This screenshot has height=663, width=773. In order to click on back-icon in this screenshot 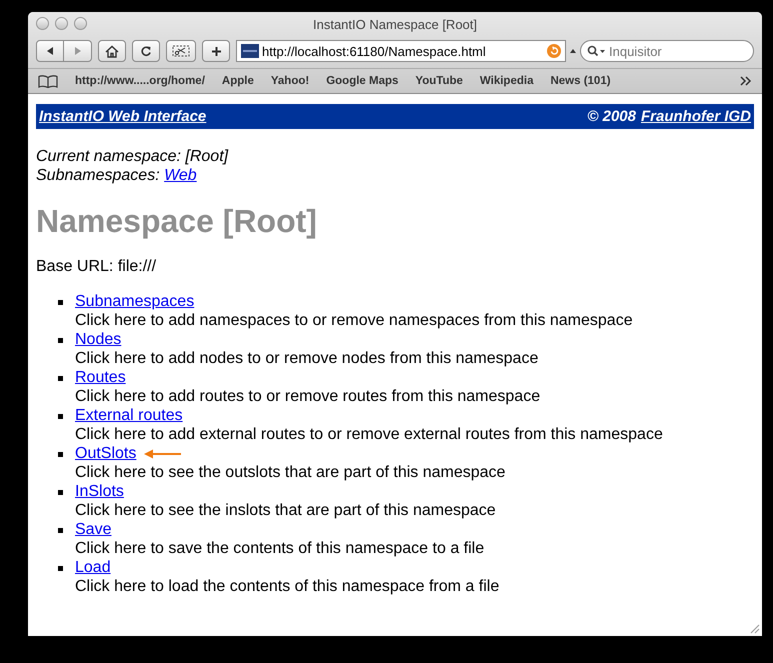, I will do `click(50, 51)`.